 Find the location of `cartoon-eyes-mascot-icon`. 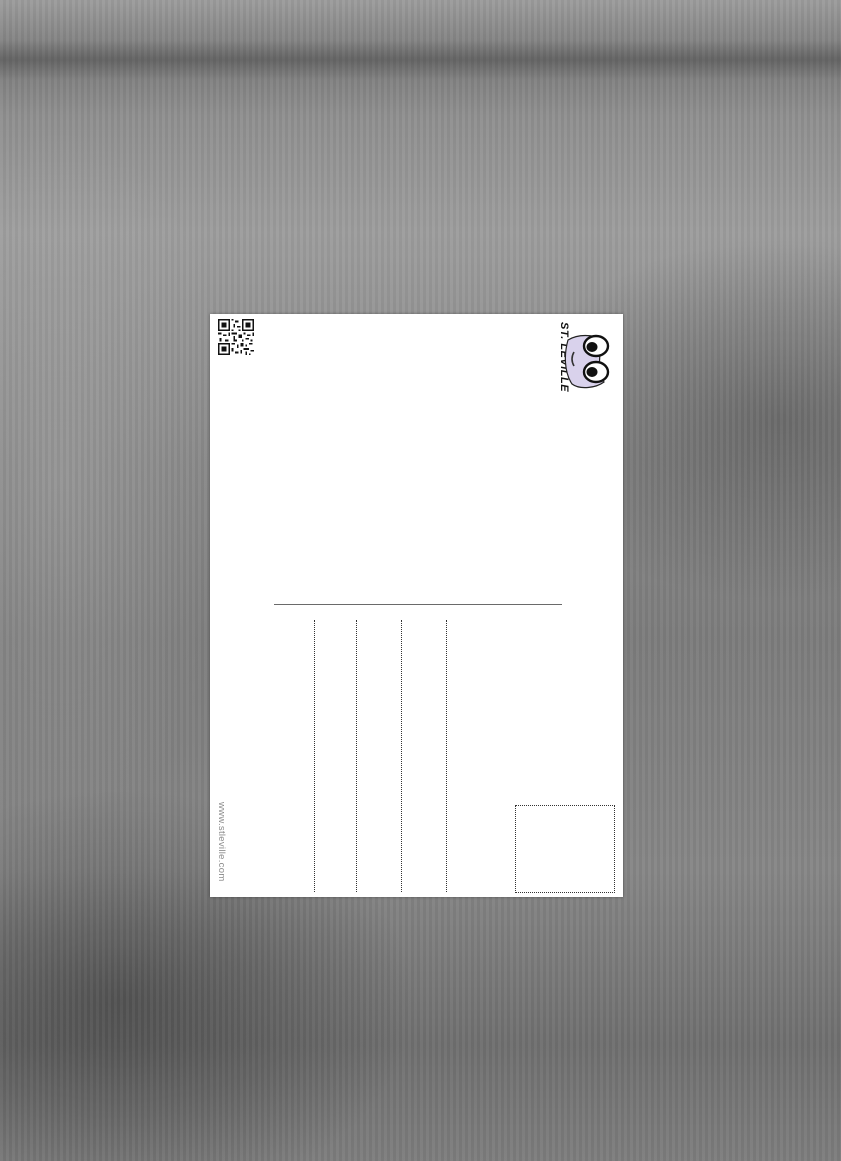

cartoon-eyes-mascot-icon is located at coordinates (587, 361).